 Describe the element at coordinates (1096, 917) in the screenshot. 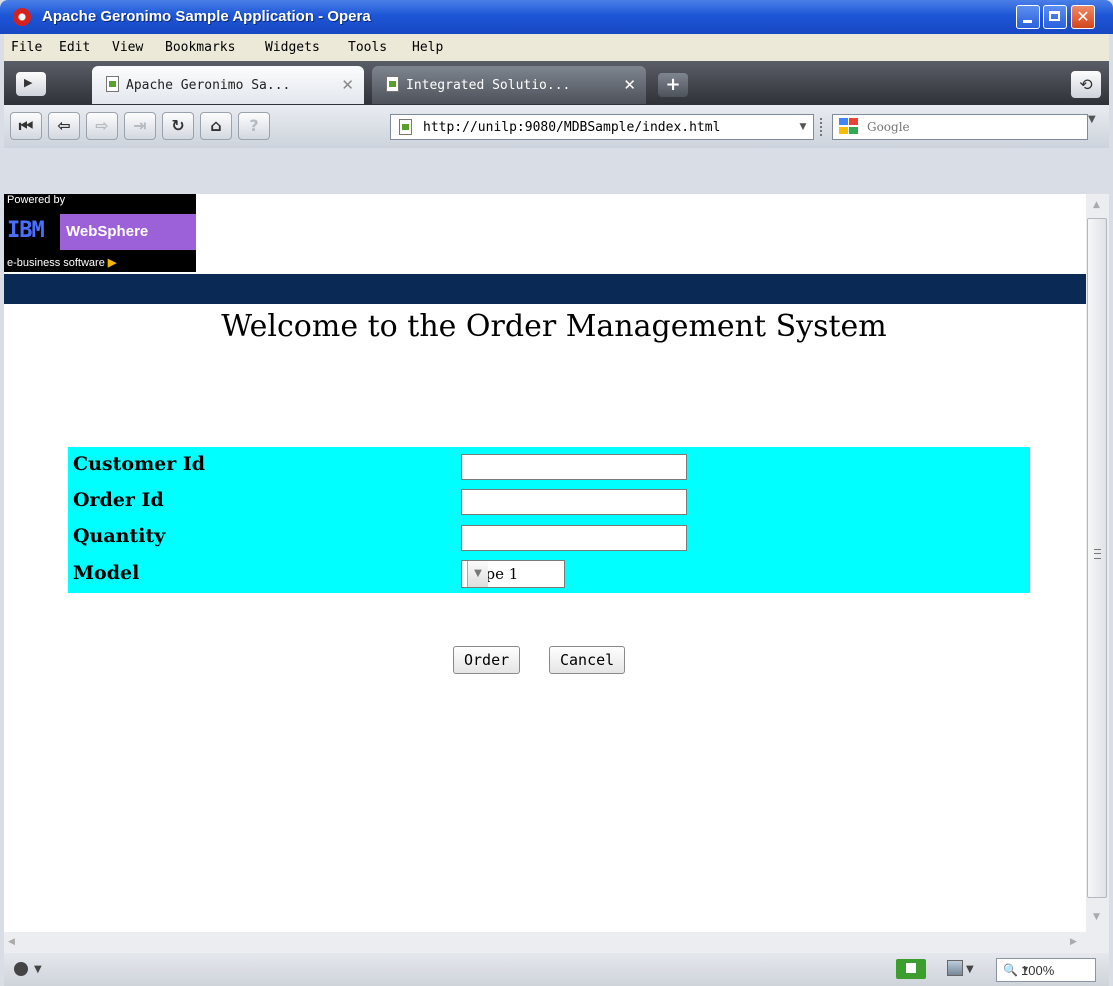

I see `scroll-down-icon: ▼` at that location.